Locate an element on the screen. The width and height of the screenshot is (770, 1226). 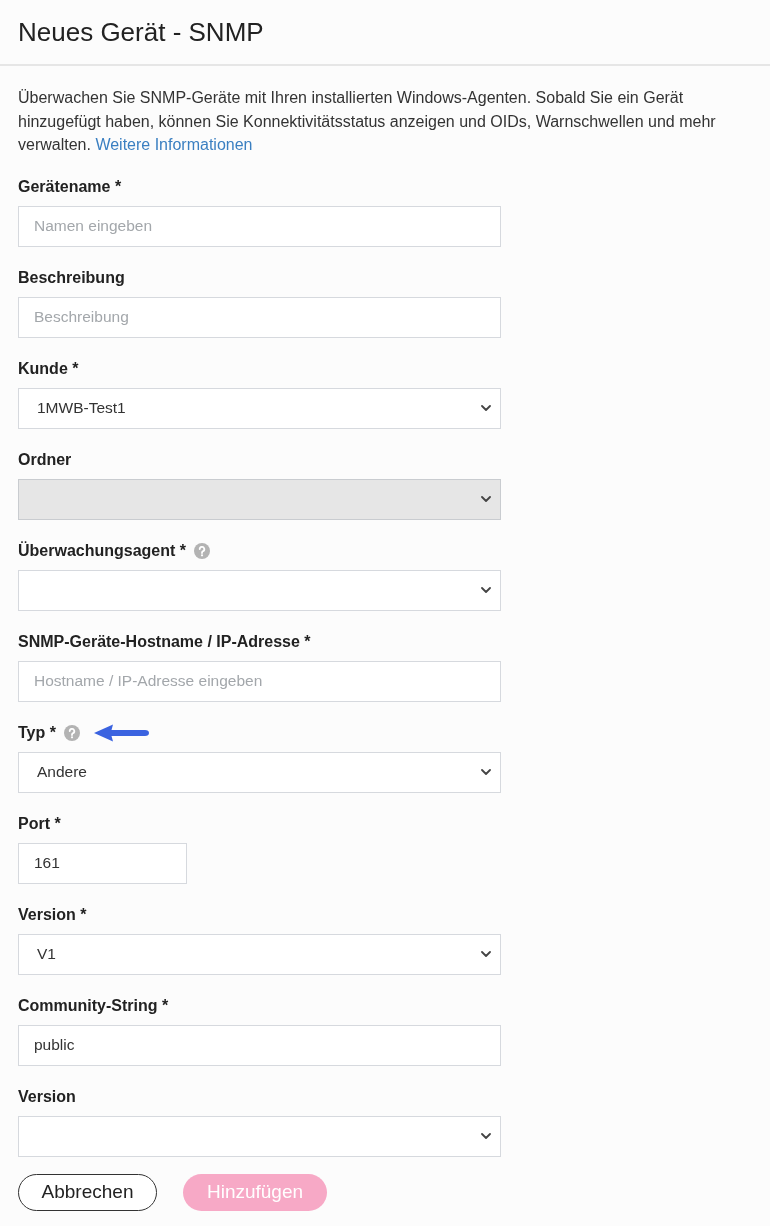
input-field: public is located at coordinates (259, 1045).